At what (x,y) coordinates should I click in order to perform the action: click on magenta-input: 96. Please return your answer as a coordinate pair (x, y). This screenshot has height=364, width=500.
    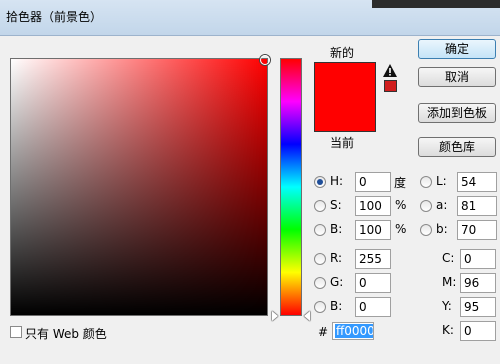
    Looking at the image, I should click on (478, 283).